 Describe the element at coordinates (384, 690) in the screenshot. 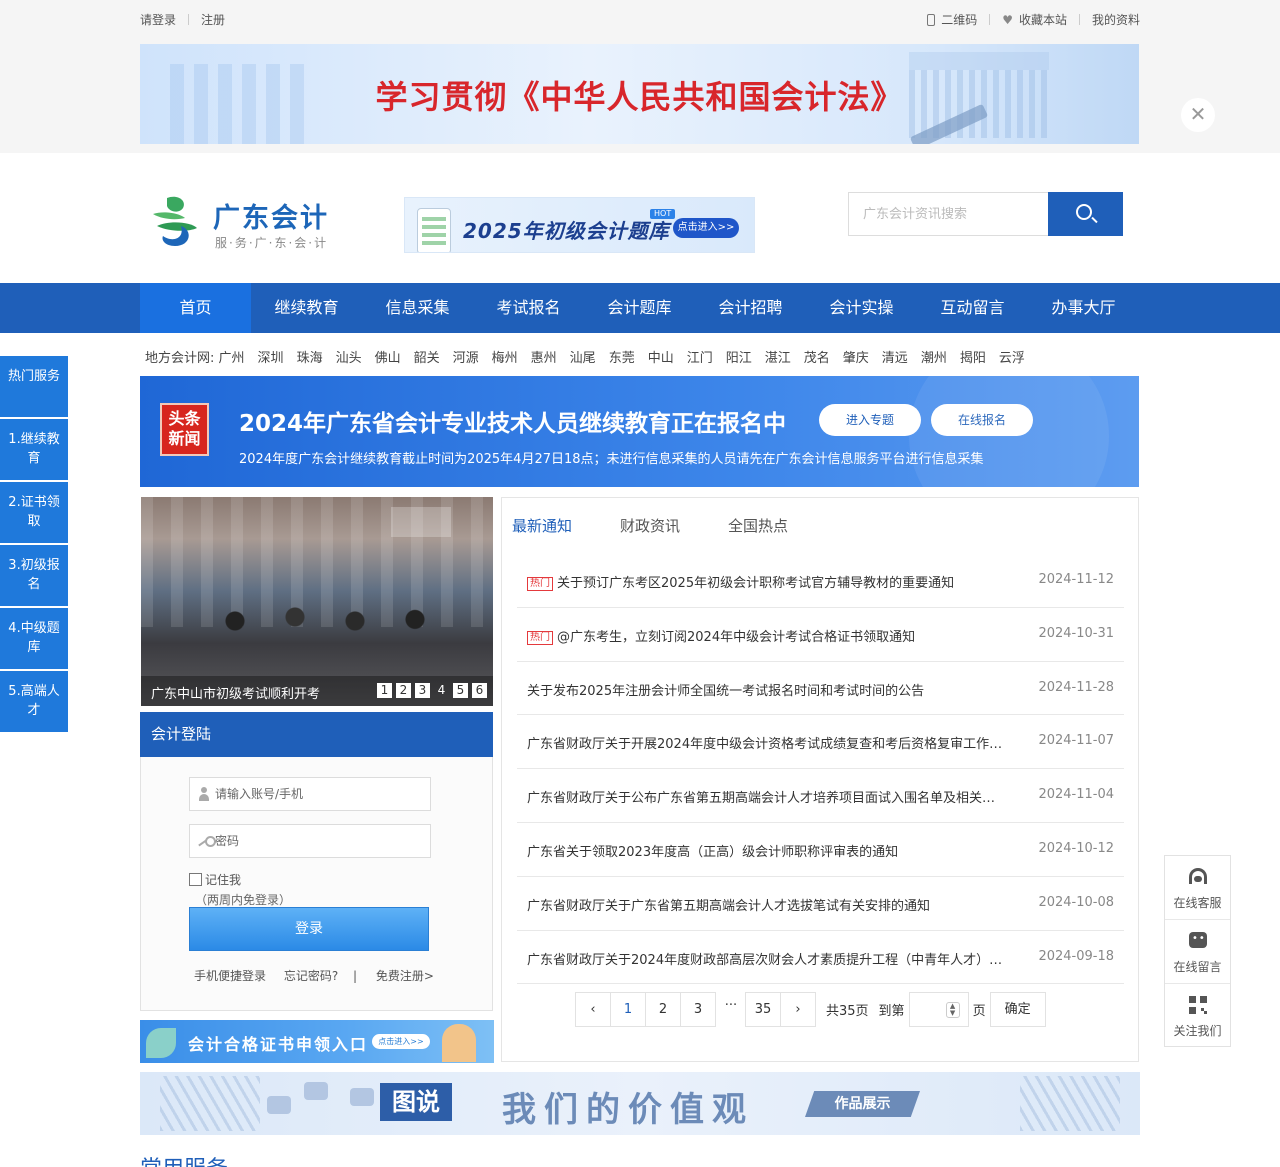

I see `slider-dot: 1` at that location.